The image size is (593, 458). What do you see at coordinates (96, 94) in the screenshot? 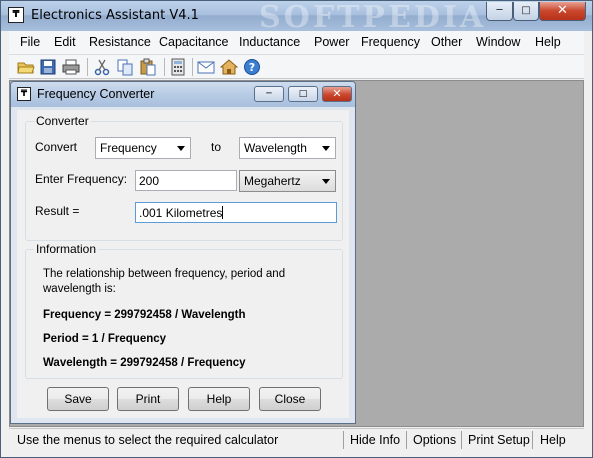
I see `child-window-title: Frequency Converter` at bounding box center [96, 94].